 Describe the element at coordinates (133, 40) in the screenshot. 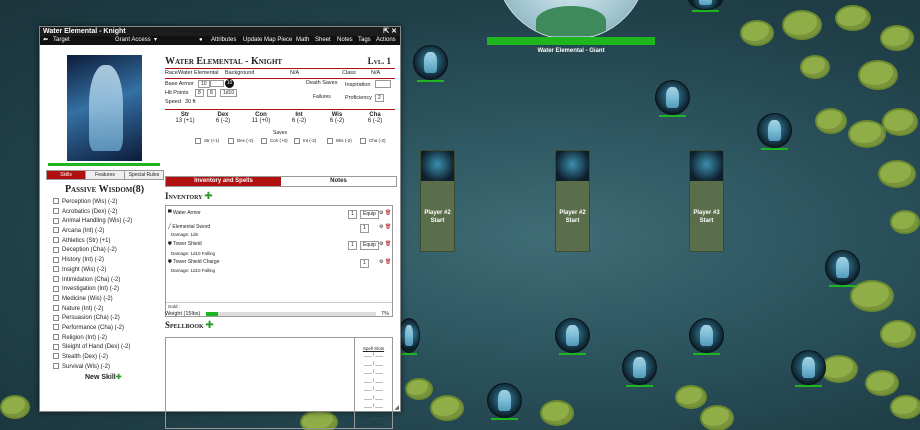

I see `grant-access-button: Grant Access` at that location.